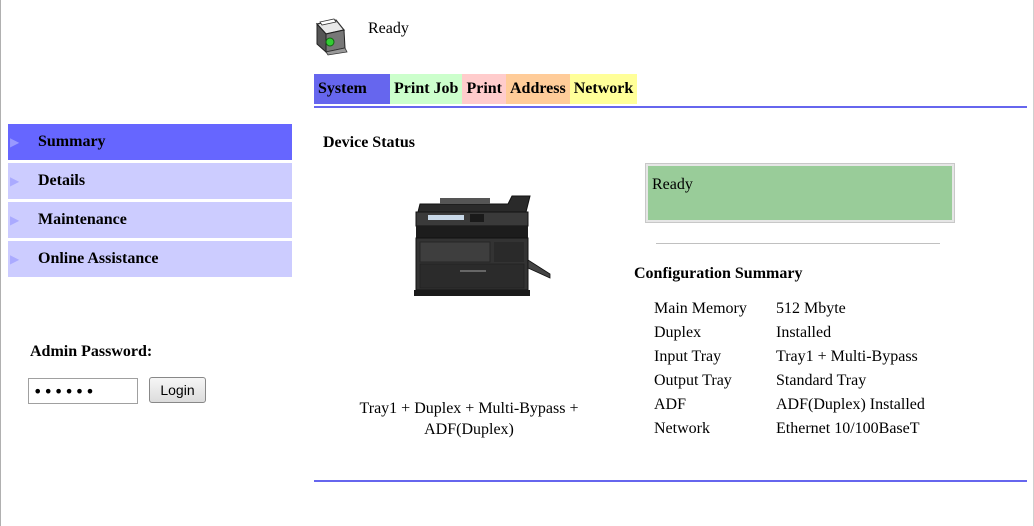 The height and width of the screenshot is (526, 1034). Describe the element at coordinates (469, 408) in the screenshot. I see `tray-caption-line: Tray1 + Duplex + Multi-Bypass +` at that location.